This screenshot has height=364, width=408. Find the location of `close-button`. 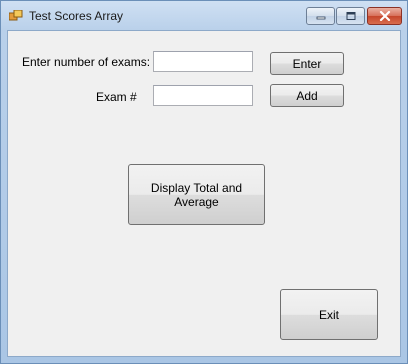

close-button is located at coordinates (384, 16).